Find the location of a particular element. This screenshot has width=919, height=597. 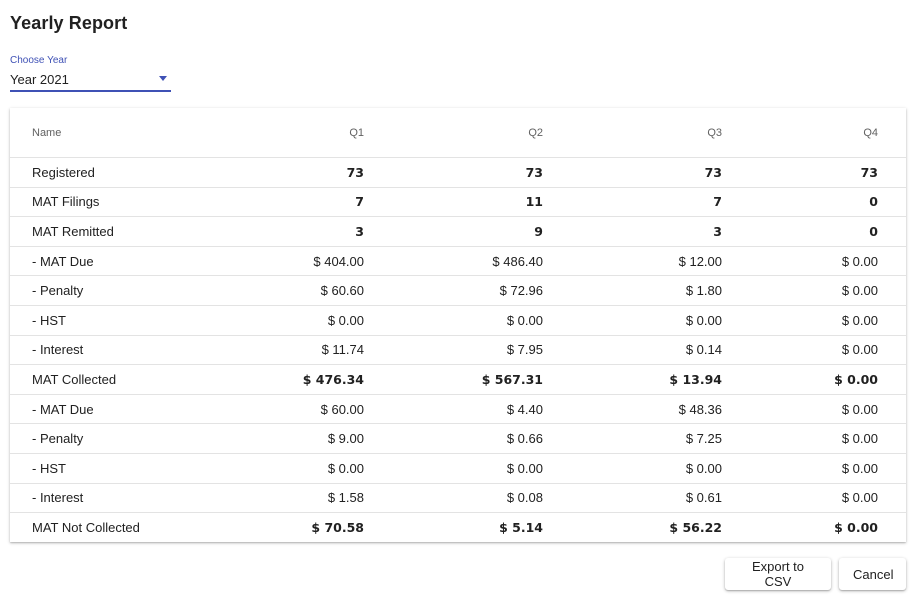

table-row: Registered 73 73 73 73 is located at coordinates (458, 173).